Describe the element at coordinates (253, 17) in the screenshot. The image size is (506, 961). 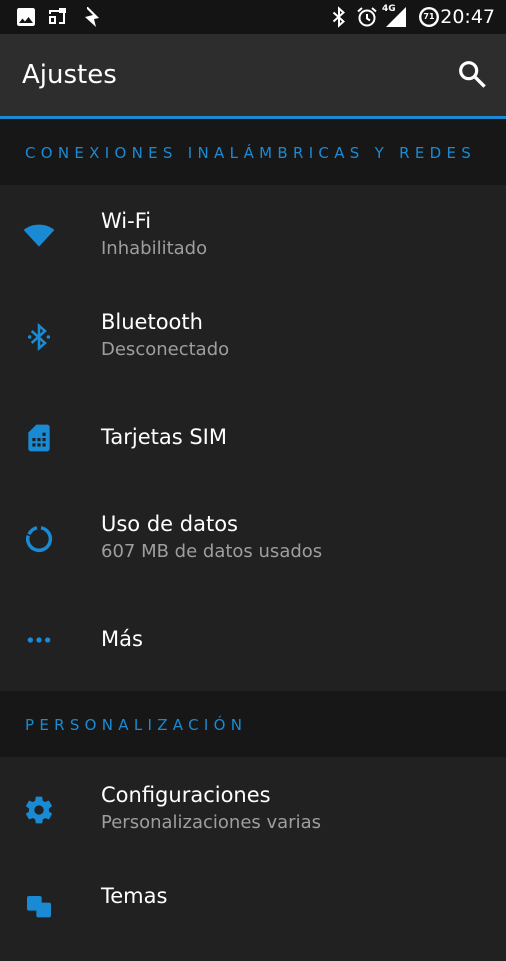
I see `status-bar: 4G 71 20:47` at that location.